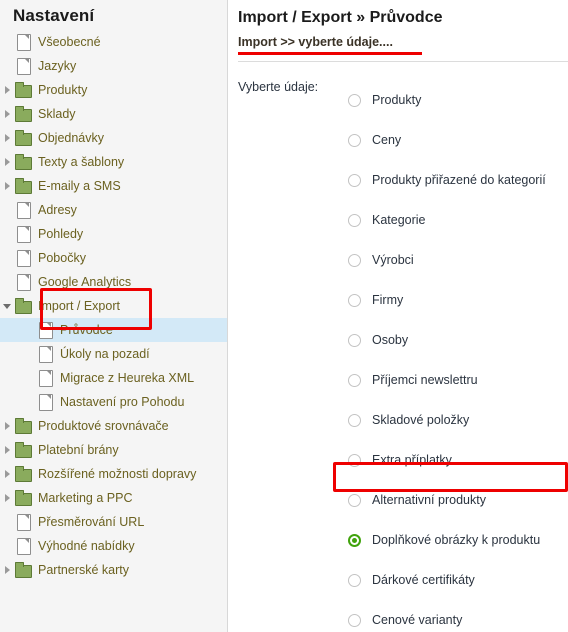  I want to click on radio-option-0: Produkty, so click(458, 100).